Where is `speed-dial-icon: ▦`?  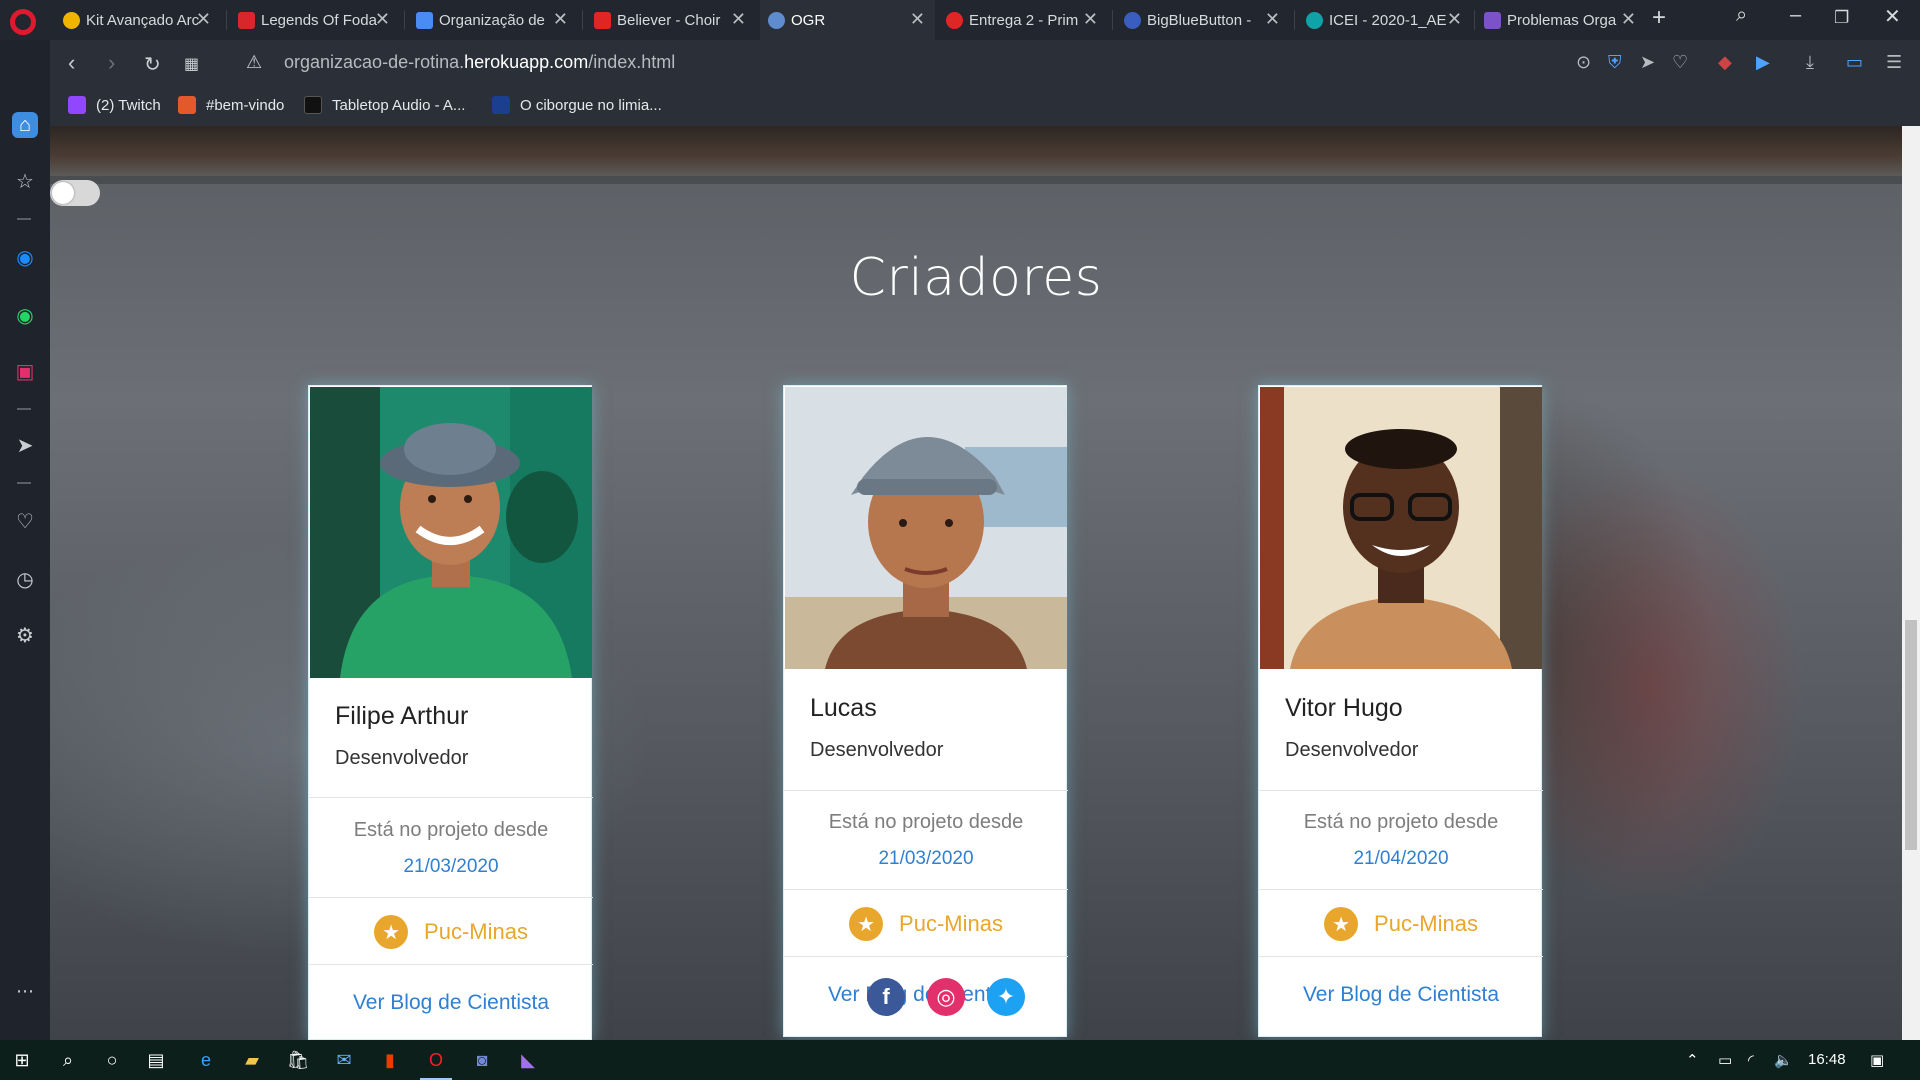 speed-dial-icon: ▦ is located at coordinates (191, 64).